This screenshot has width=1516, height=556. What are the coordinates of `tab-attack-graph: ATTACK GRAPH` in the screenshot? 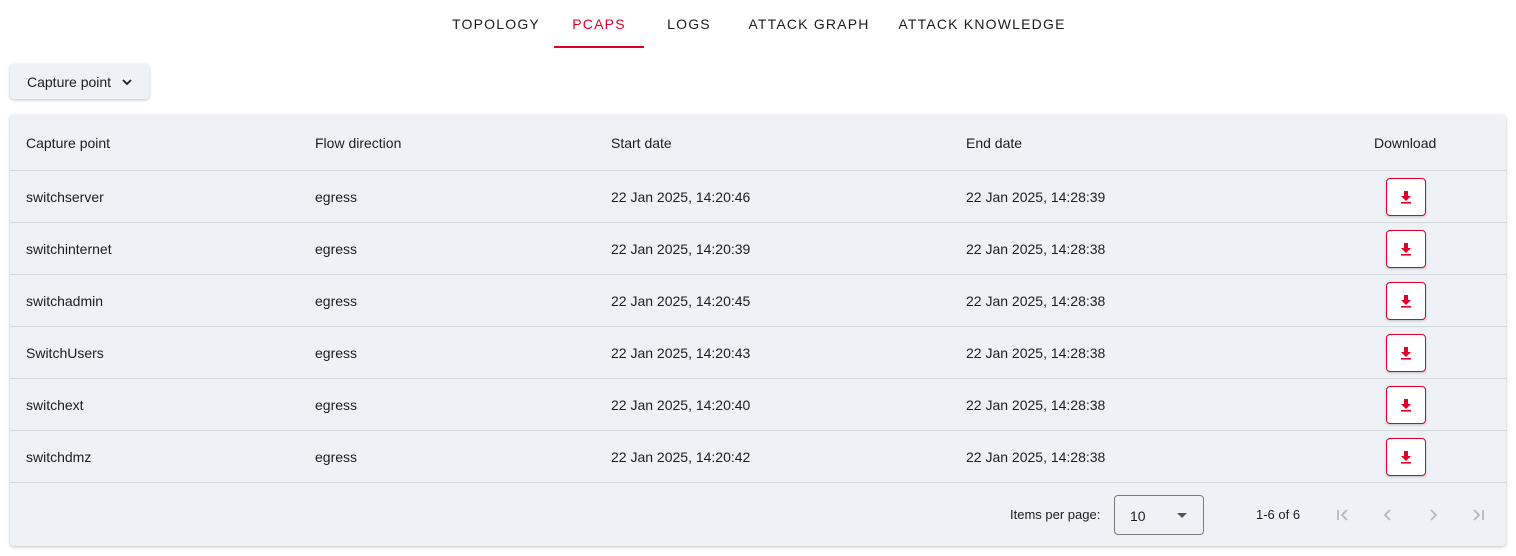 It's located at (809, 24).